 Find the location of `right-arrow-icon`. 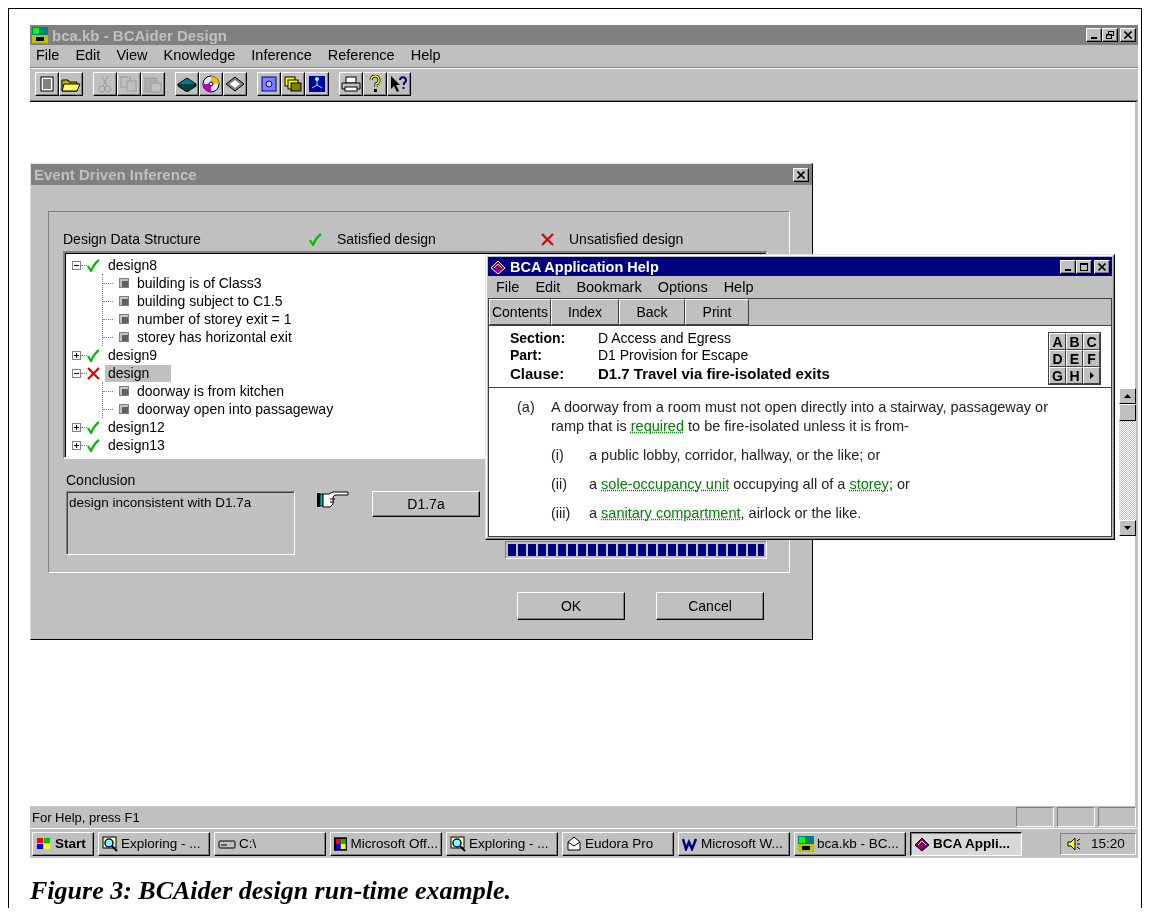

right-arrow-icon is located at coordinates (1091, 375).